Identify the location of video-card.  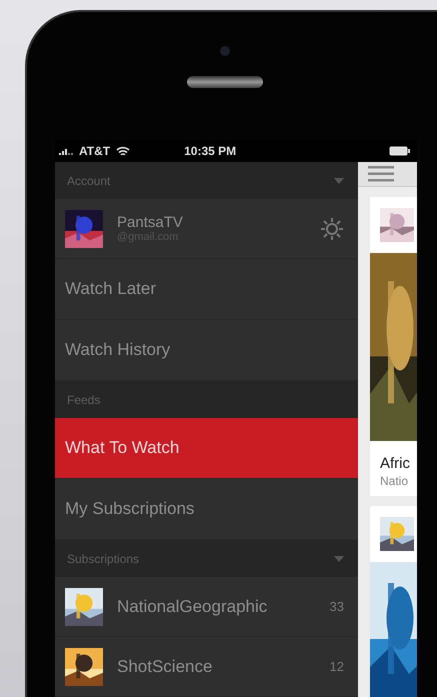
(393, 601).